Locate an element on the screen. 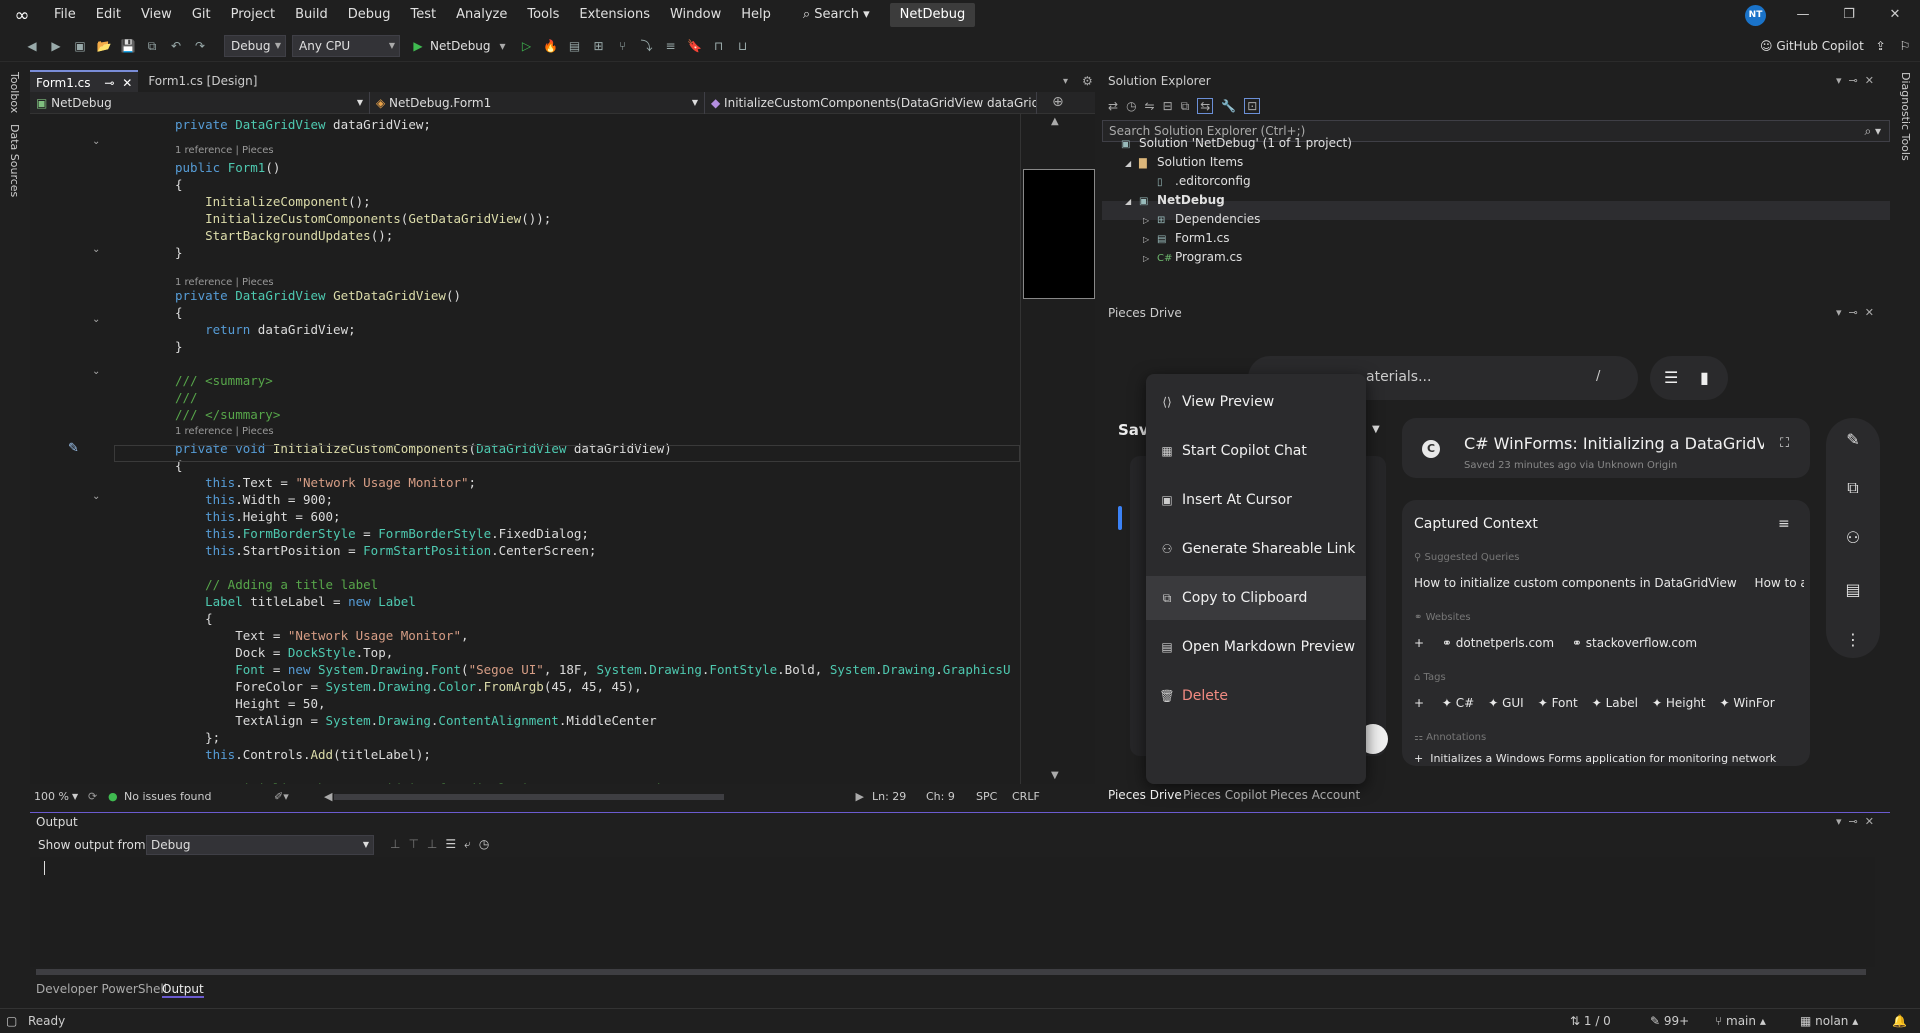 Image resolution: width=1920 pixels, height=1033 pixels. code-line: }; is located at coordinates (197, 737).